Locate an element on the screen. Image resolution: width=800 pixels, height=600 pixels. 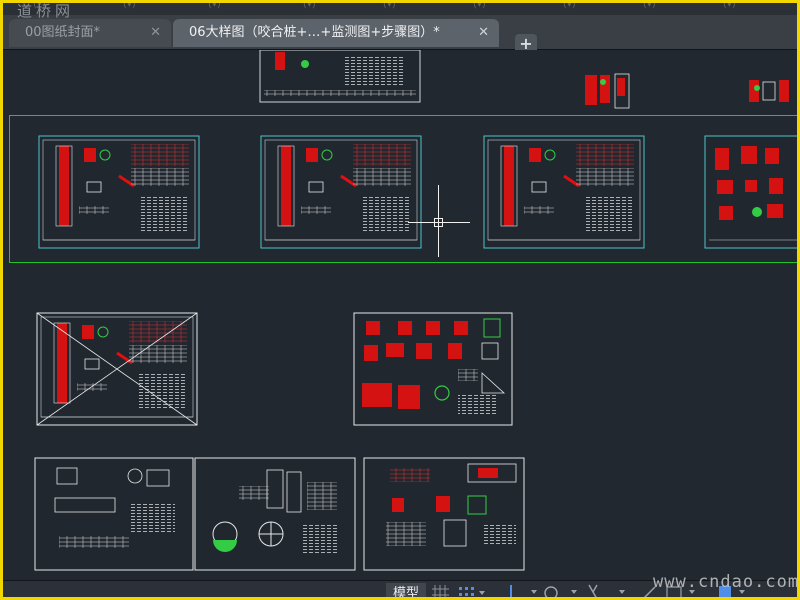
pickbox-cursor is located at coordinates (438, 222).